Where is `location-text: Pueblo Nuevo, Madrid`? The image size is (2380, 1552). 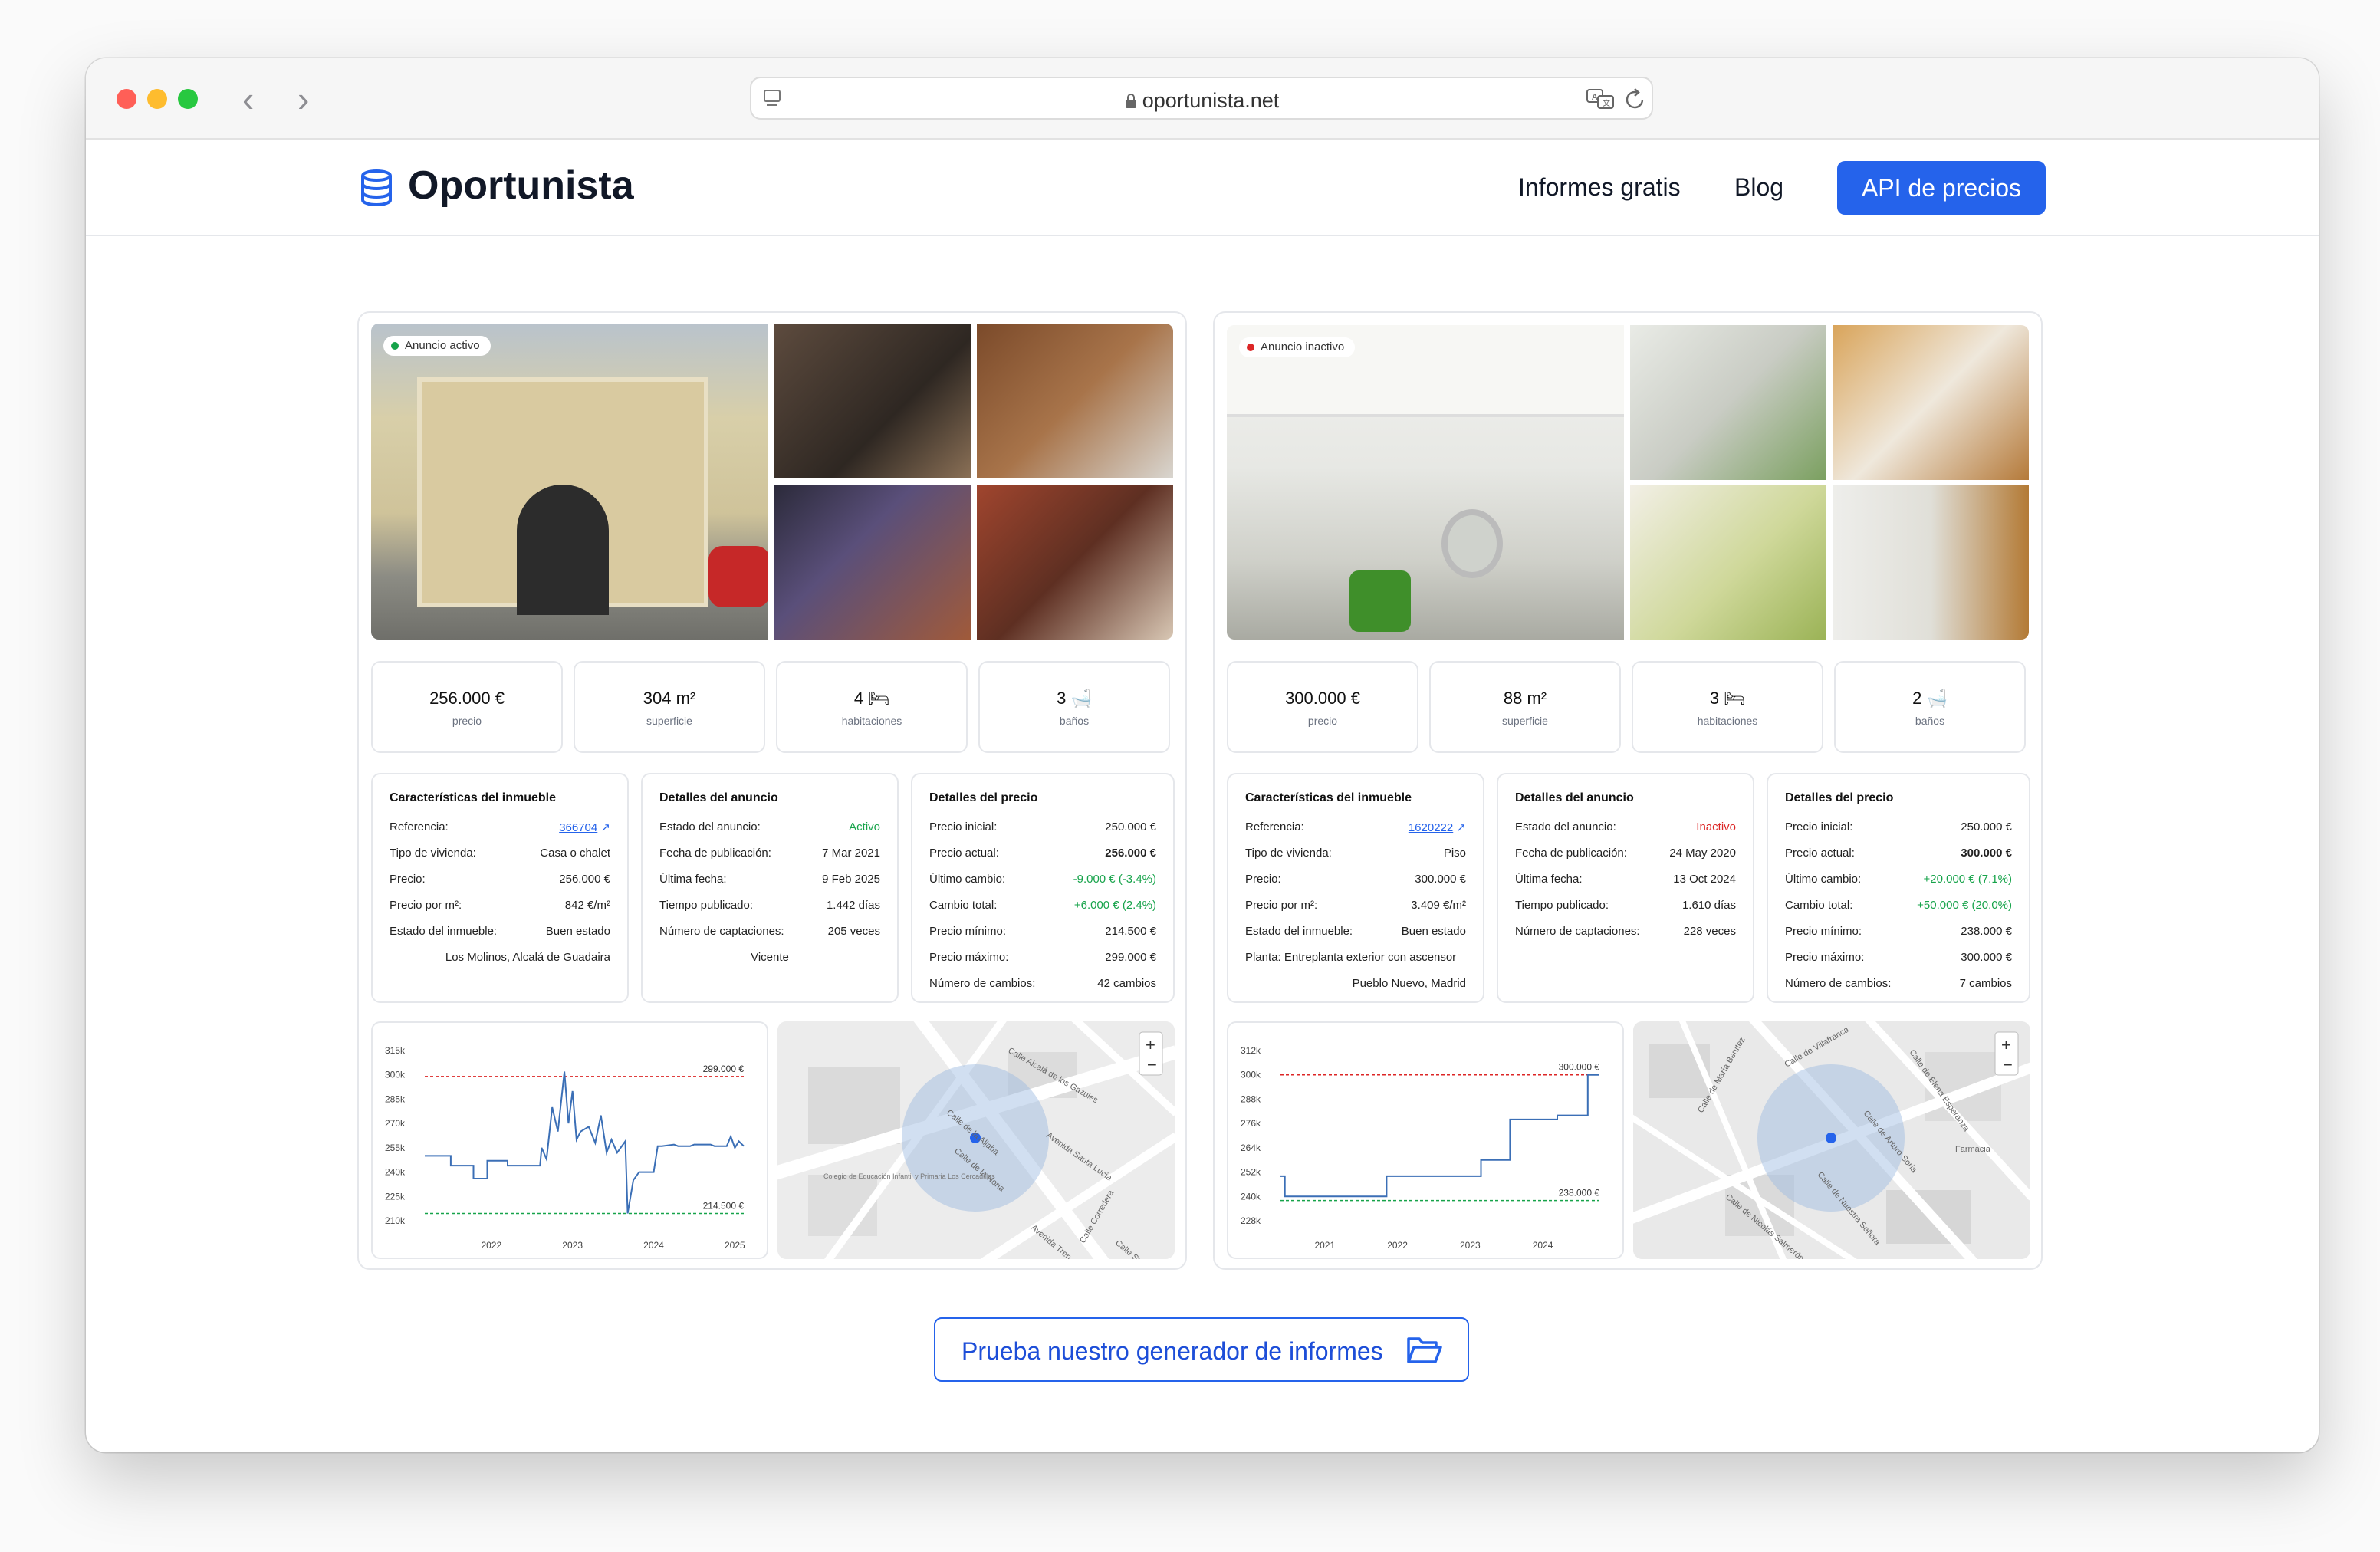 location-text: Pueblo Nuevo, Madrid is located at coordinates (1409, 983).